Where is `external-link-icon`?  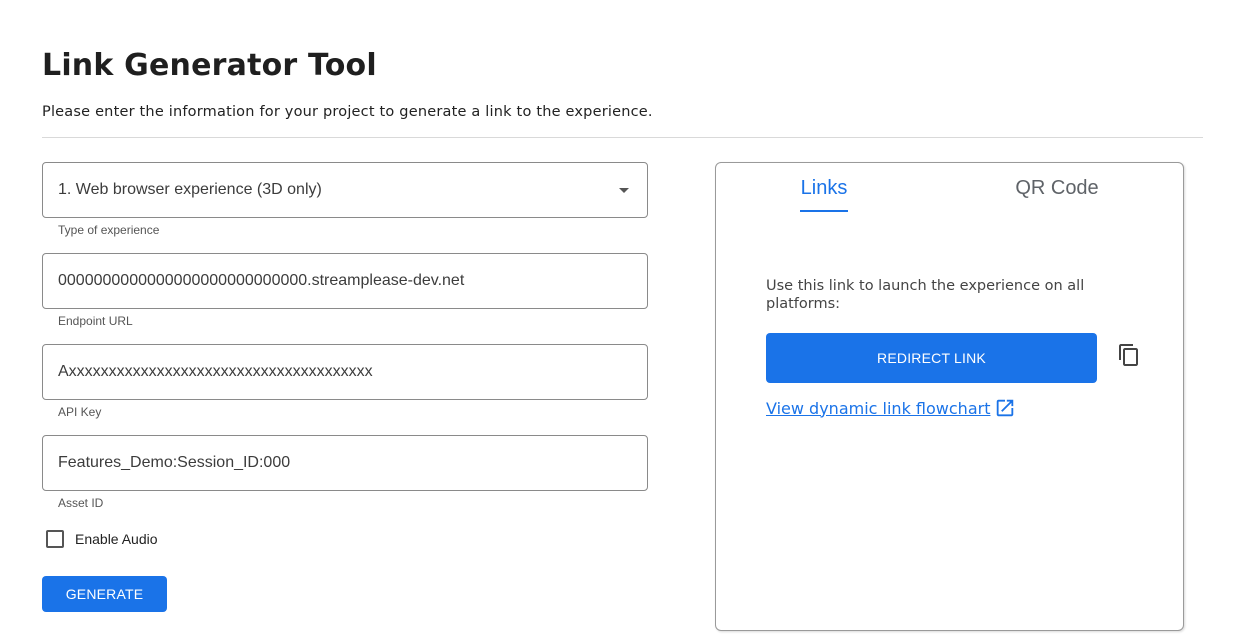
external-link-icon is located at coordinates (1005, 408).